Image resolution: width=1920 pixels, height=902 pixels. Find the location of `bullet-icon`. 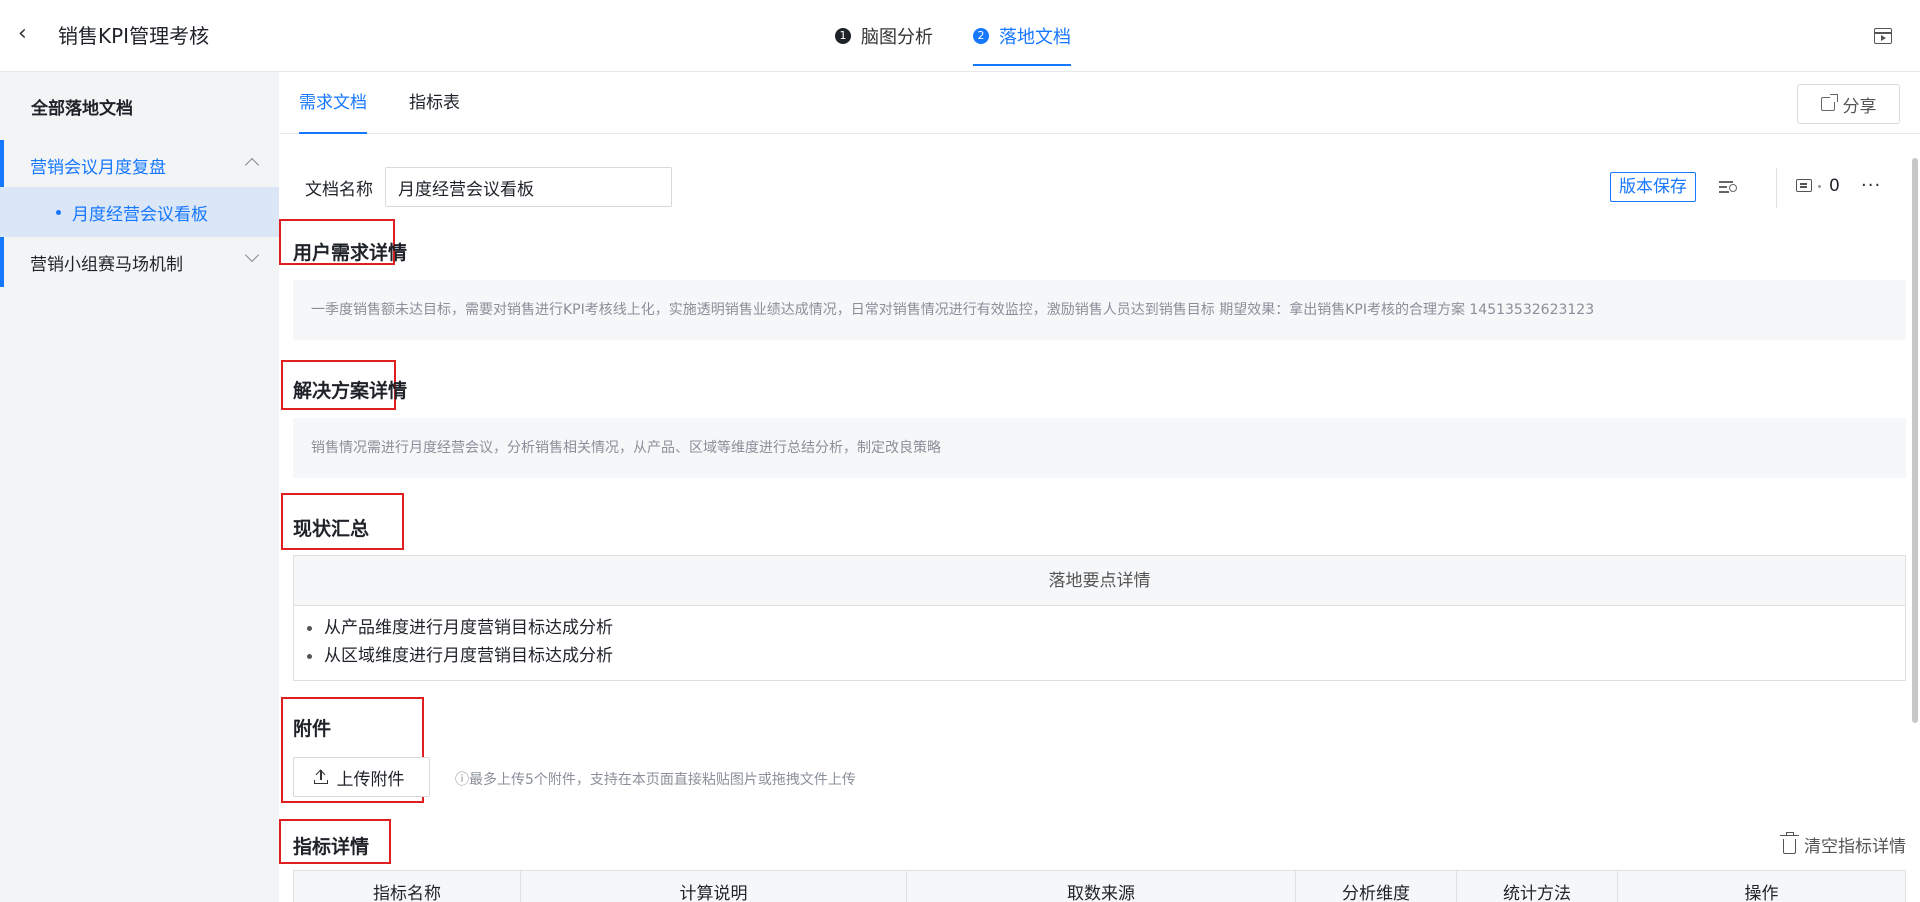

bullet-icon is located at coordinates (58, 212).